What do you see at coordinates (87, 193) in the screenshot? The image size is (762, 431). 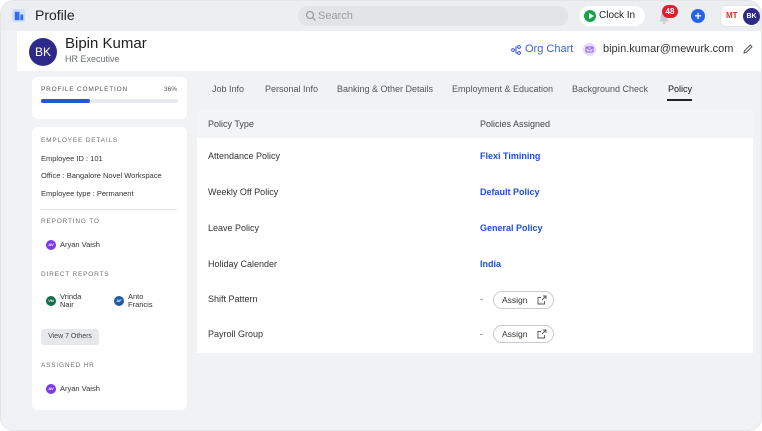 I see `employee-type: Employee type : Permanent` at bounding box center [87, 193].